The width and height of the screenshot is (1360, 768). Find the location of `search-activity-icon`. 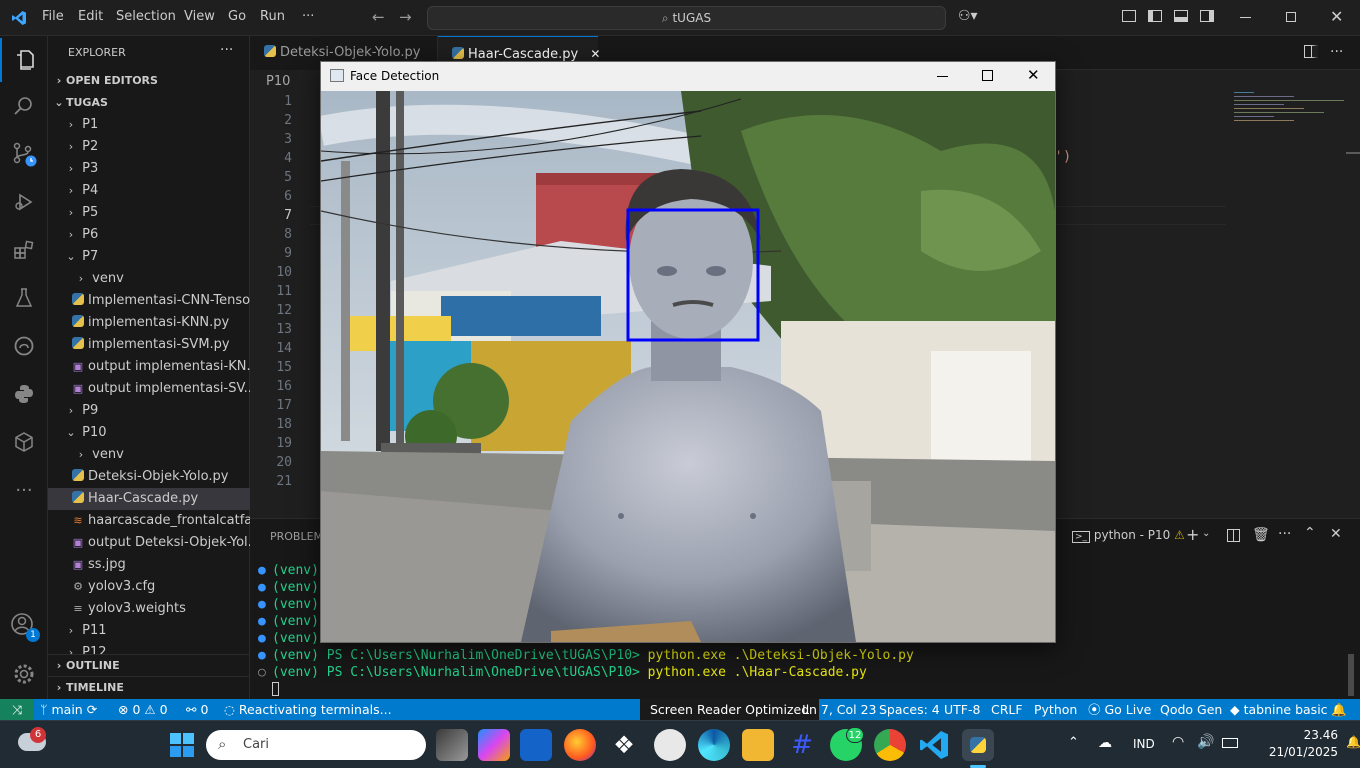

search-activity-icon is located at coordinates (24, 106).